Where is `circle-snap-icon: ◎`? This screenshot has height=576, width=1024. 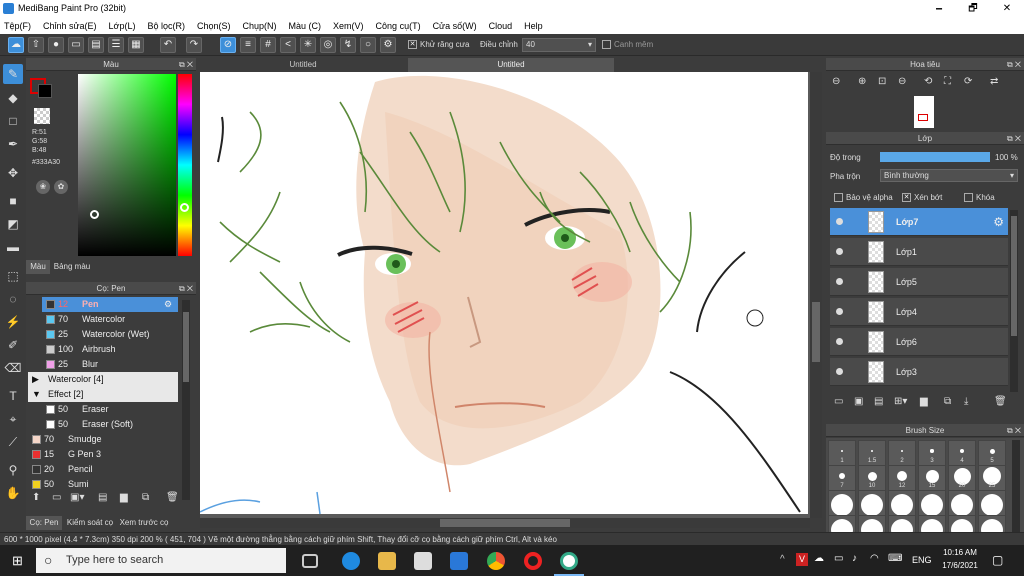 circle-snap-icon: ◎ is located at coordinates (328, 45).